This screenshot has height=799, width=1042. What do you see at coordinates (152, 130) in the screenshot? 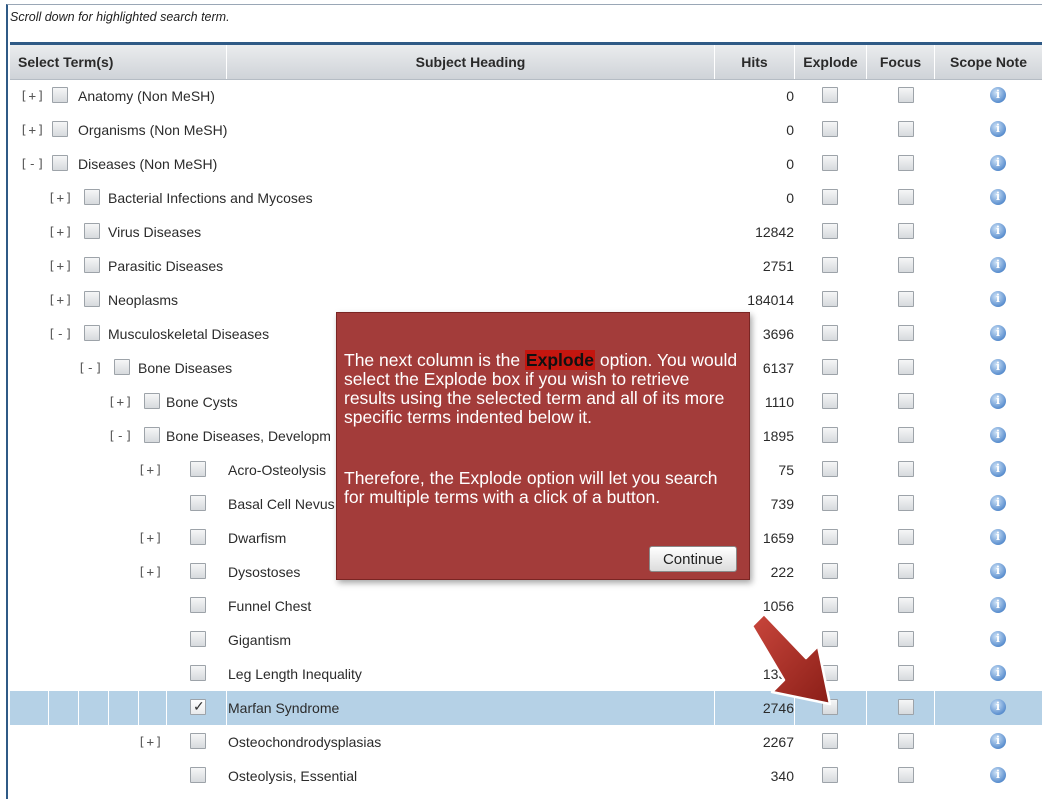
I see `subject-heading-link: Organisms (Non MeSH)` at bounding box center [152, 130].